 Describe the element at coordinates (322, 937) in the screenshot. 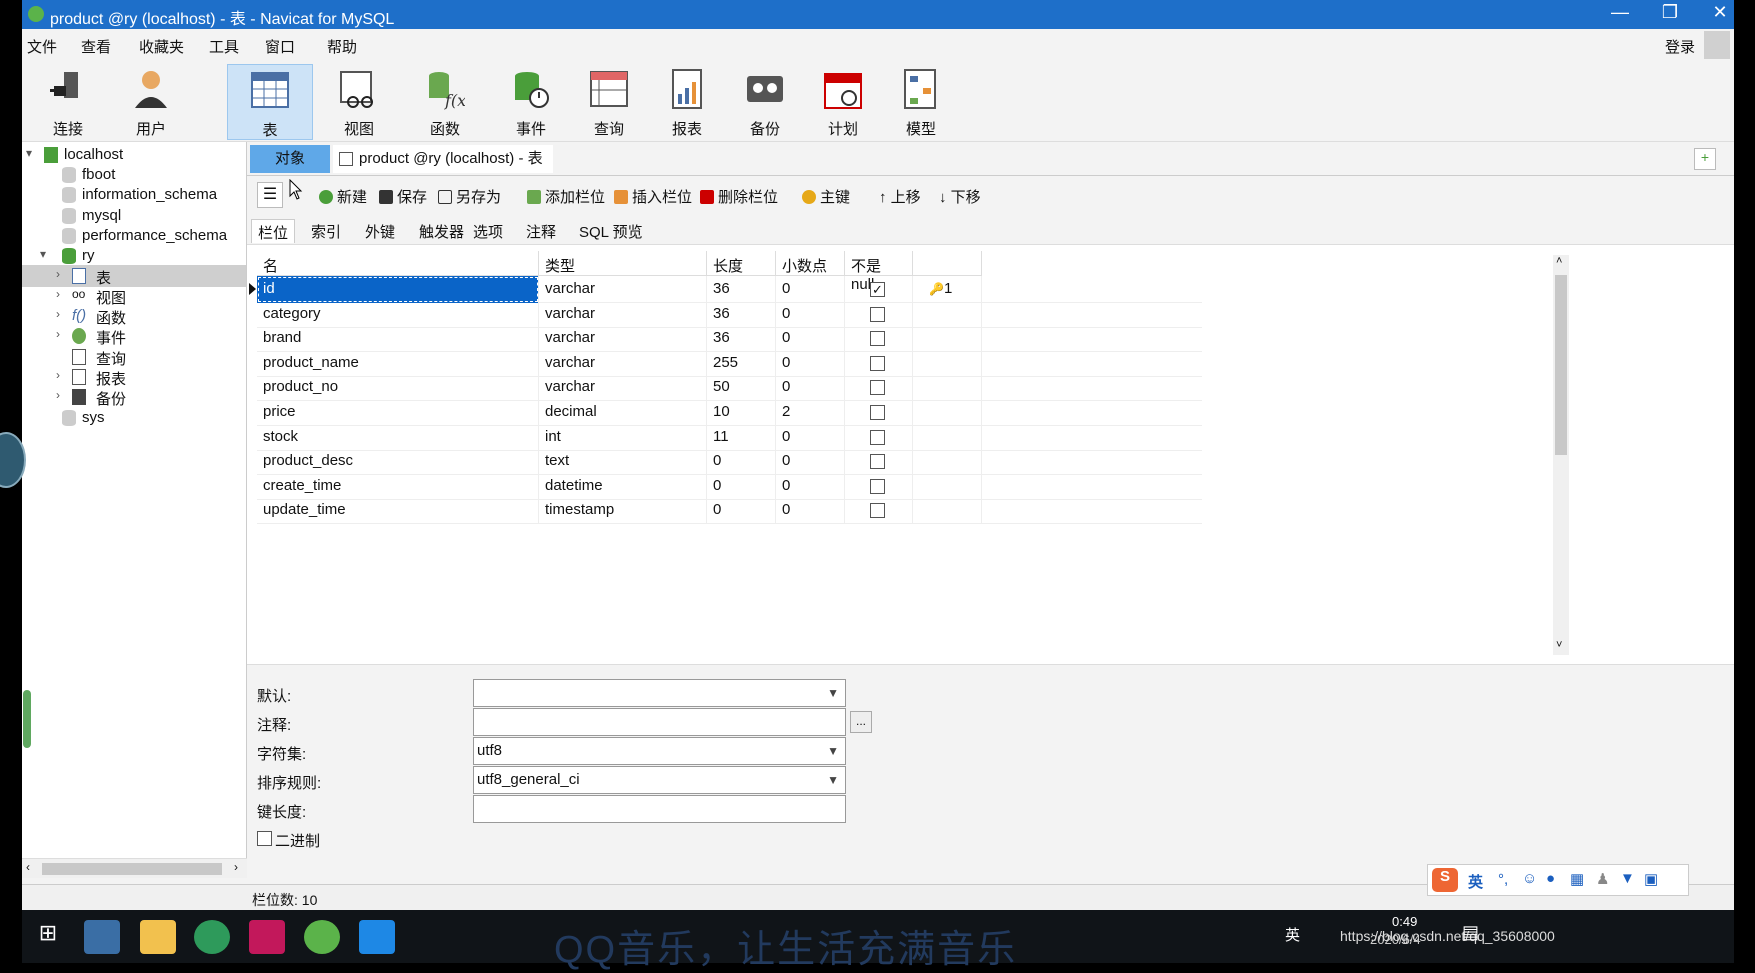

I see `navicat-taskbar-icon` at that location.